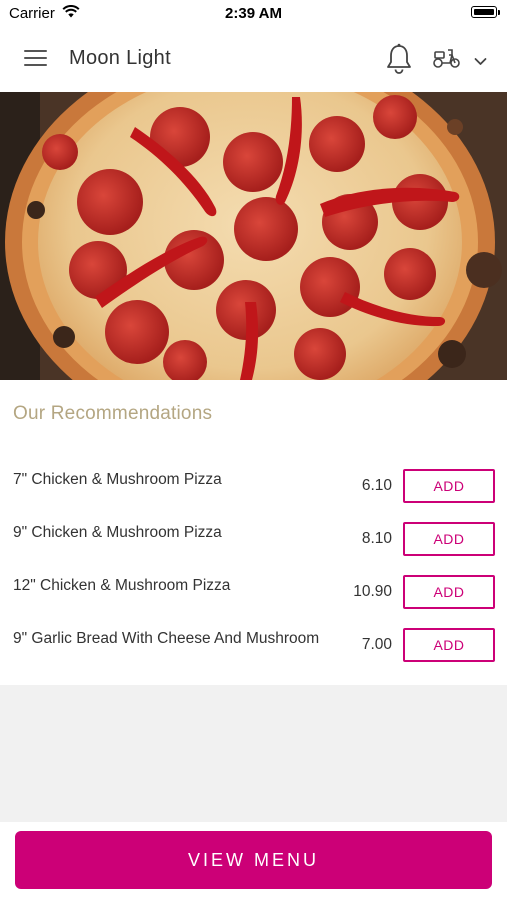 The height and width of the screenshot is (900, 507). I want to click on item-price: 6.10, so click(376, 485).